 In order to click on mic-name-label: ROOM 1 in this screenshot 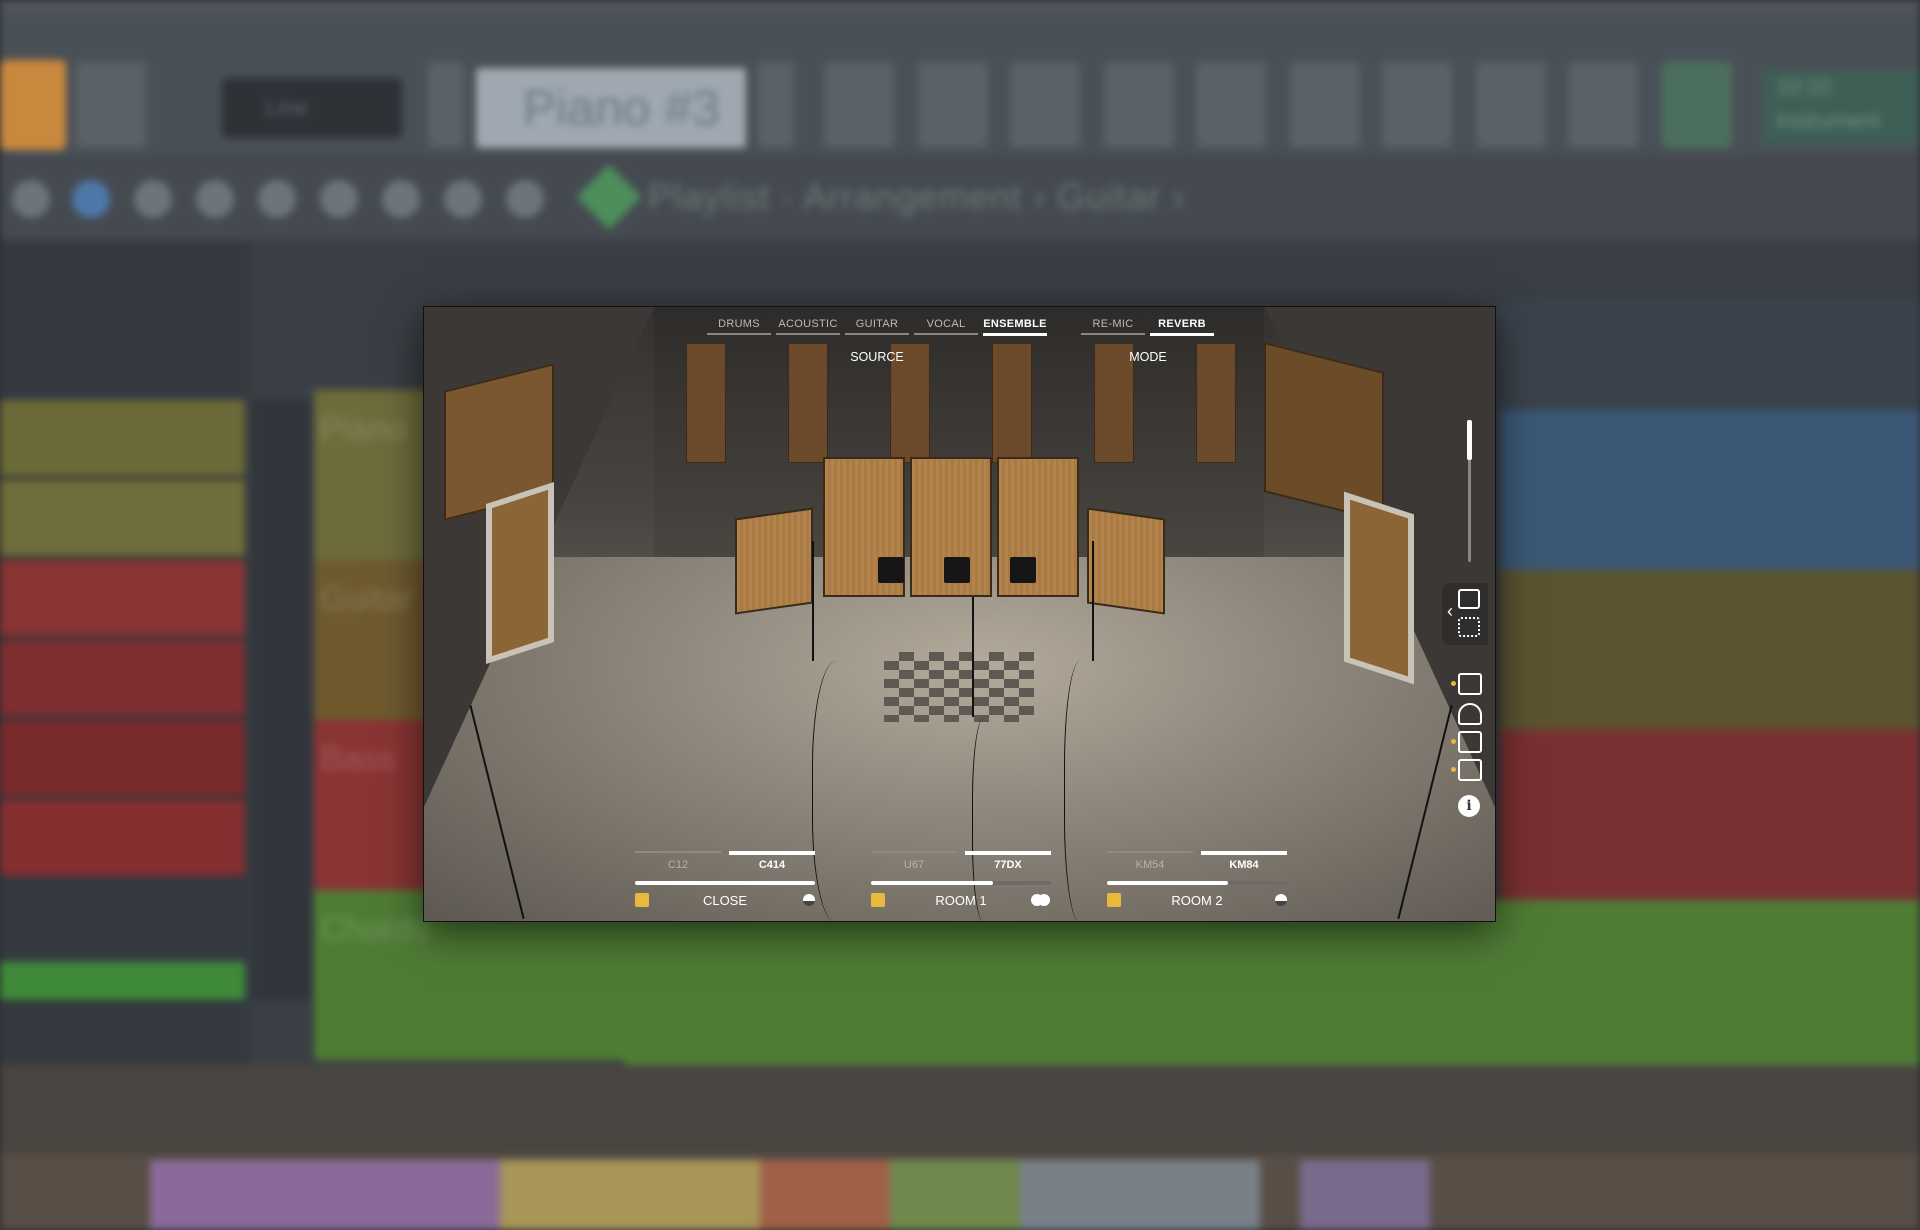, I will do `click(961, 900)`.